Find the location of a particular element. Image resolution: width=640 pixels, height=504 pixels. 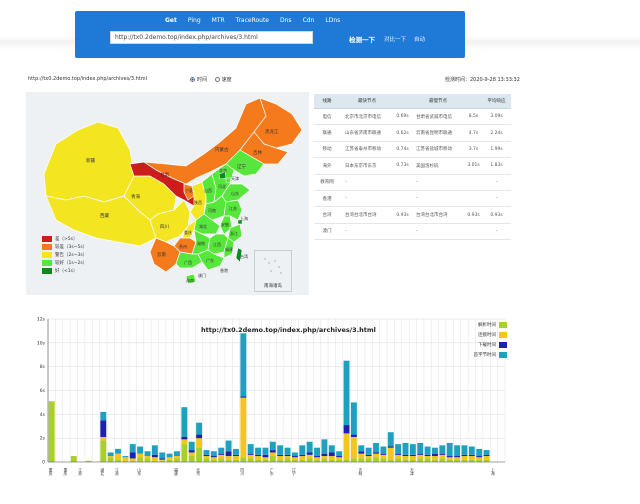

tab-ping: Ping is located at coordinates (194, 21).